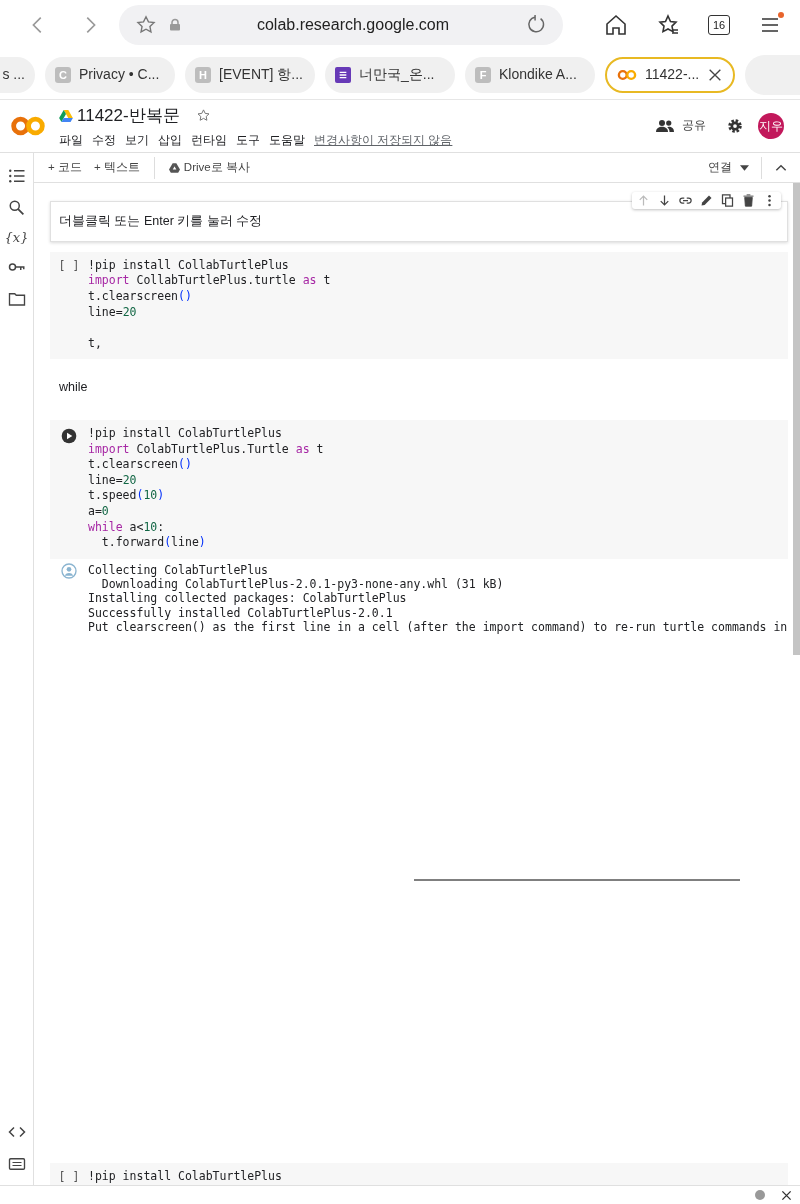  I want to click on output-text: Put clearscreen() as the first line in a cell (after the import command) to re-run turtle commands in, so click(438, 627).